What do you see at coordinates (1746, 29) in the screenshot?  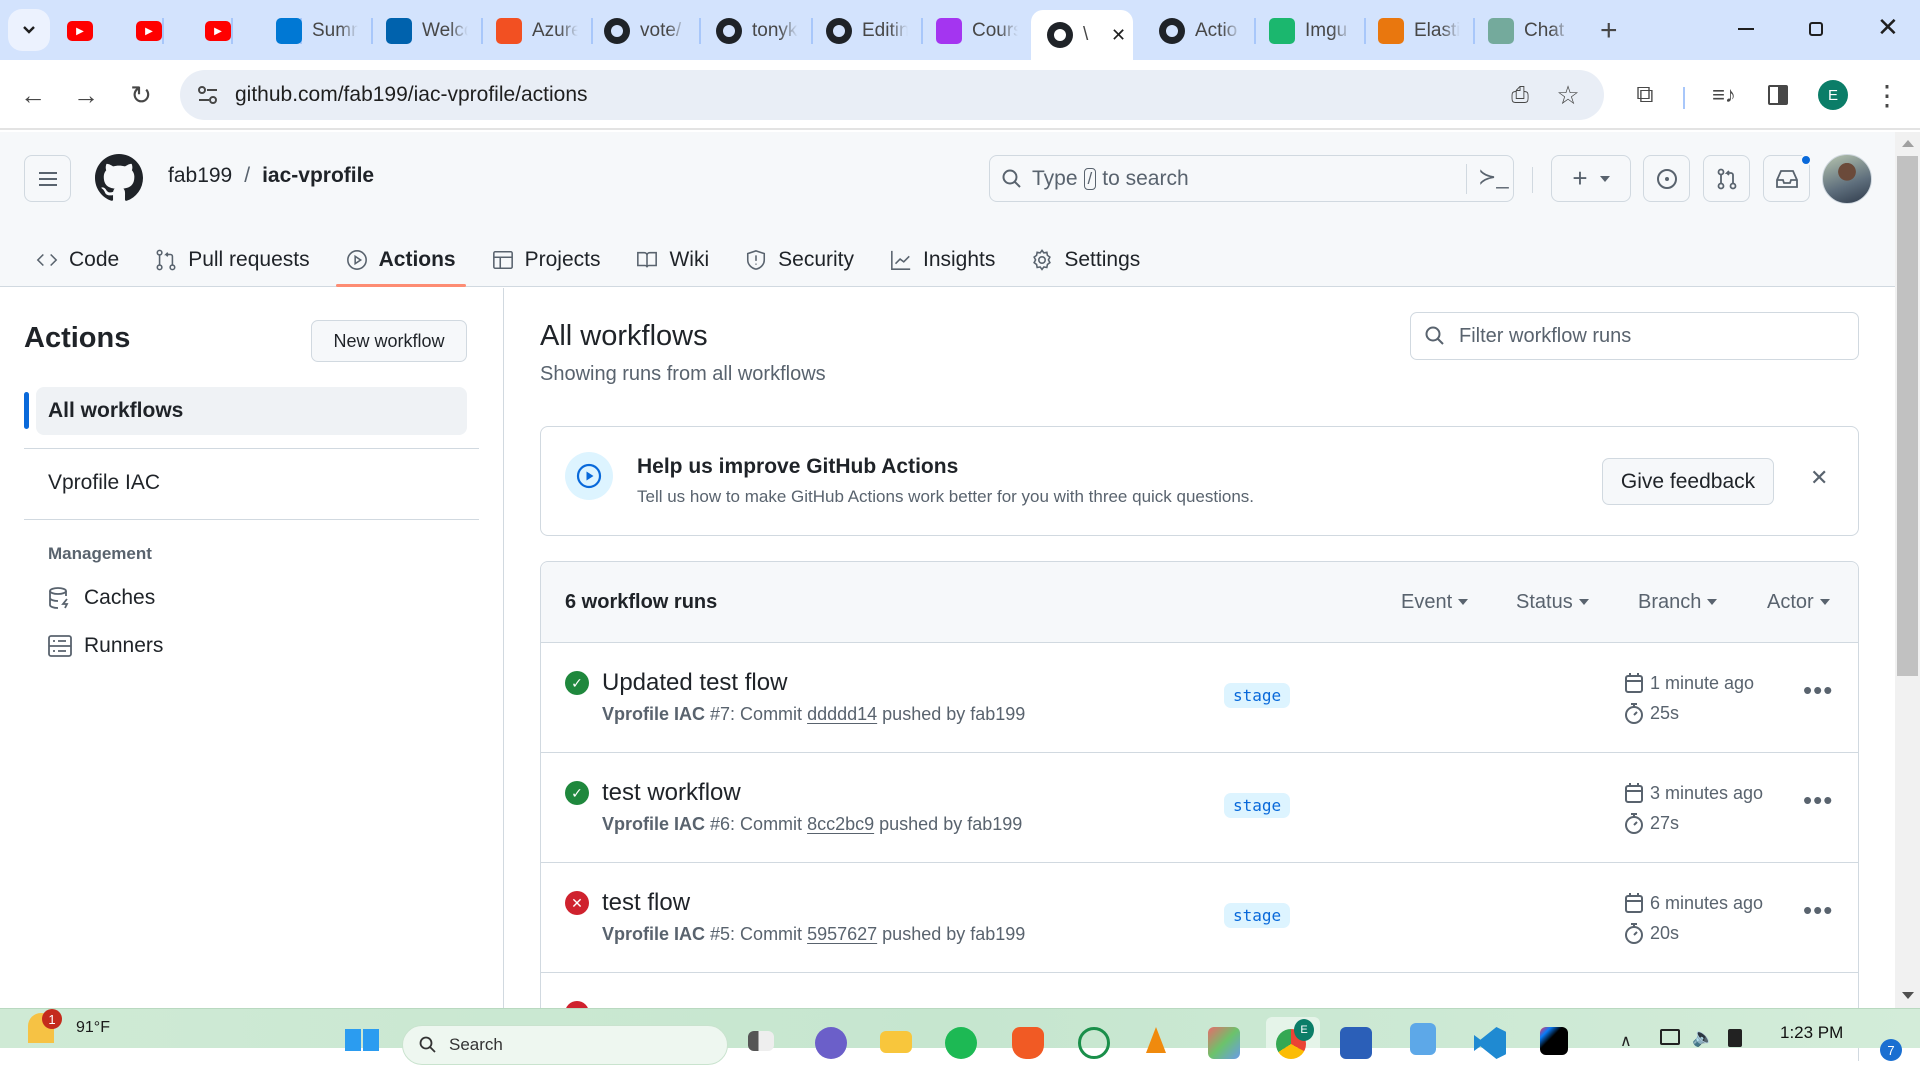 I see `minimize-button` at bounding box center [1746, 29].